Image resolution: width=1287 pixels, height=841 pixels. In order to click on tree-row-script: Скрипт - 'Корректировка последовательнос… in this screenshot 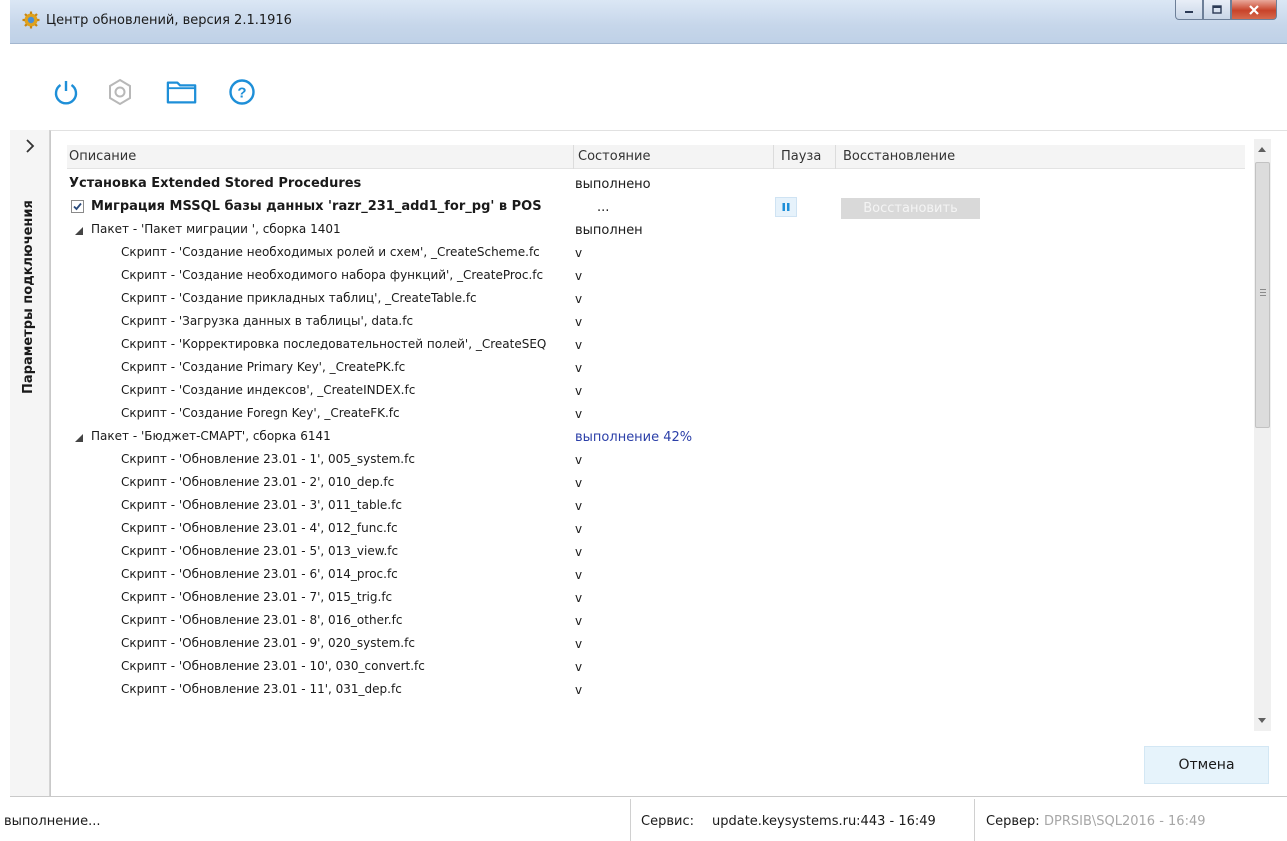, I will do `click(656, 345)`.